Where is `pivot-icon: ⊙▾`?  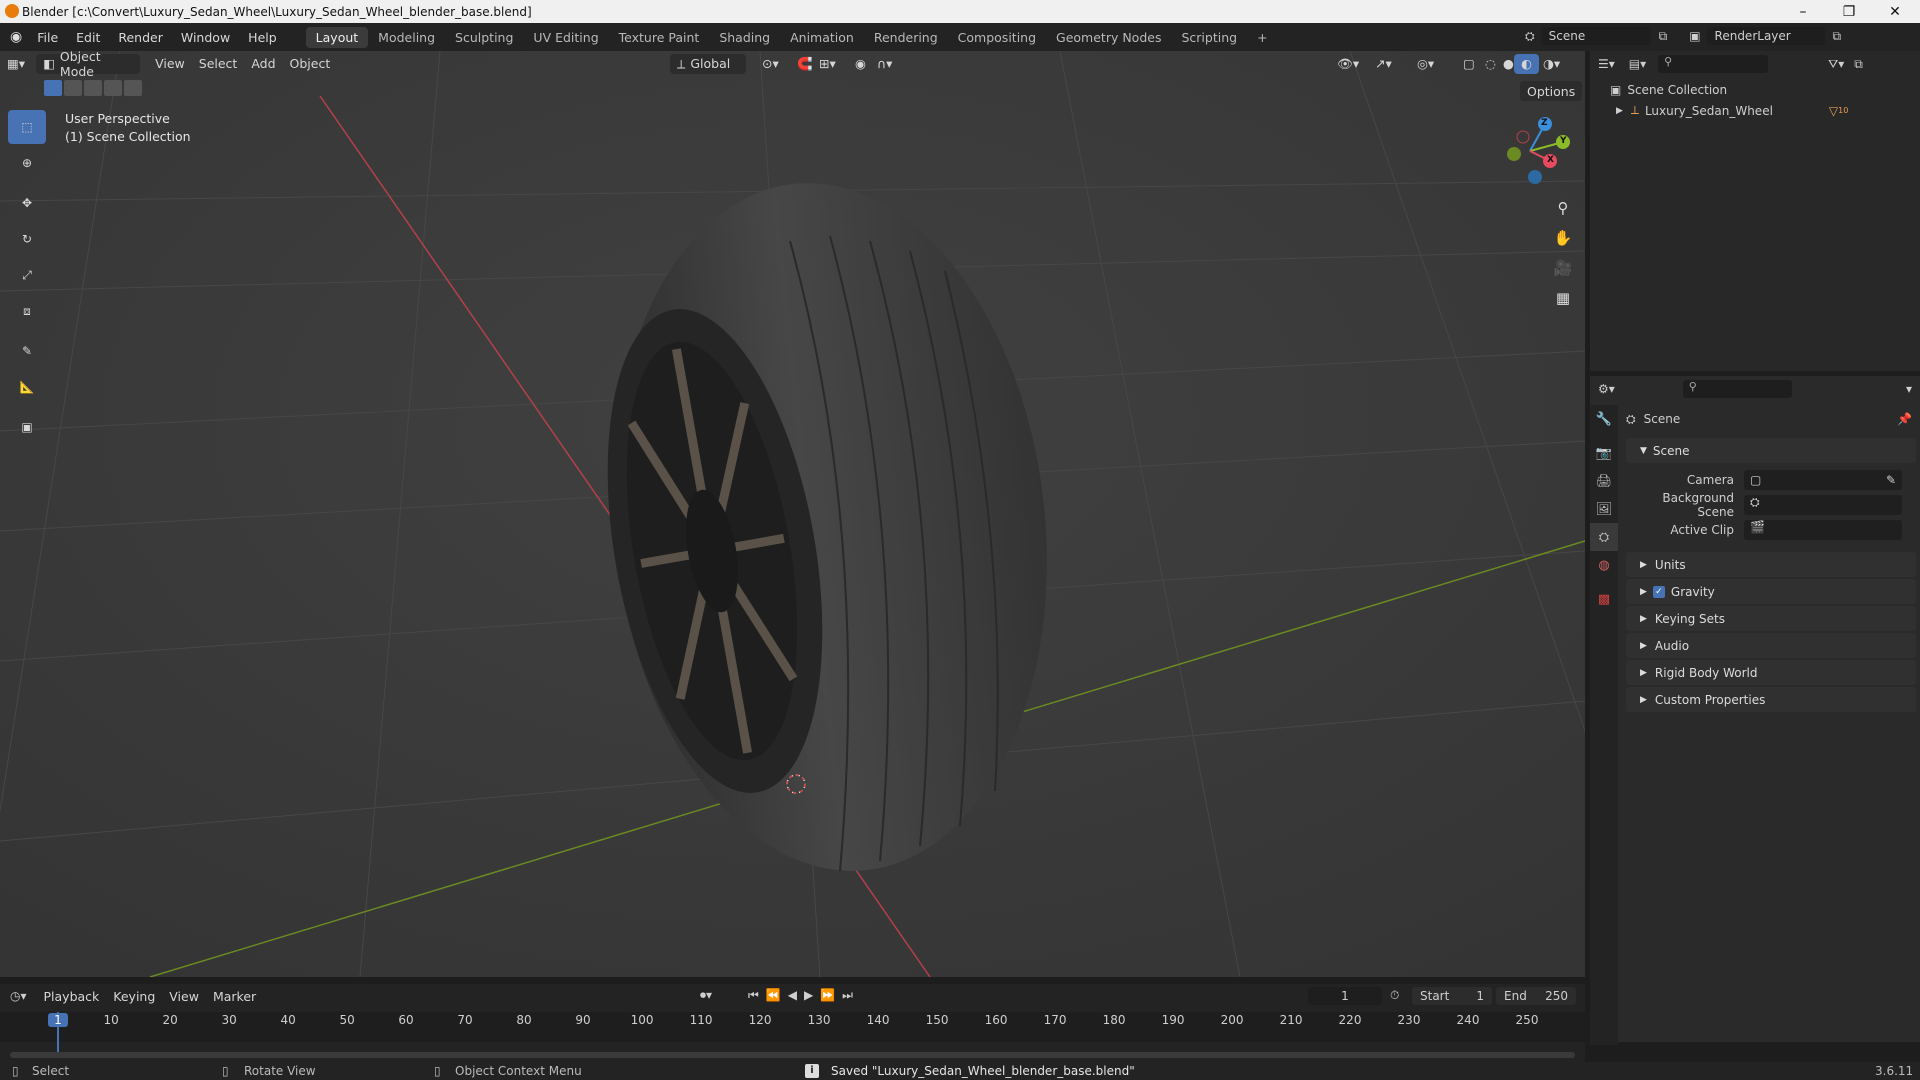
pivot-icon: ⊙▾ is located at coordinates (770, 64).